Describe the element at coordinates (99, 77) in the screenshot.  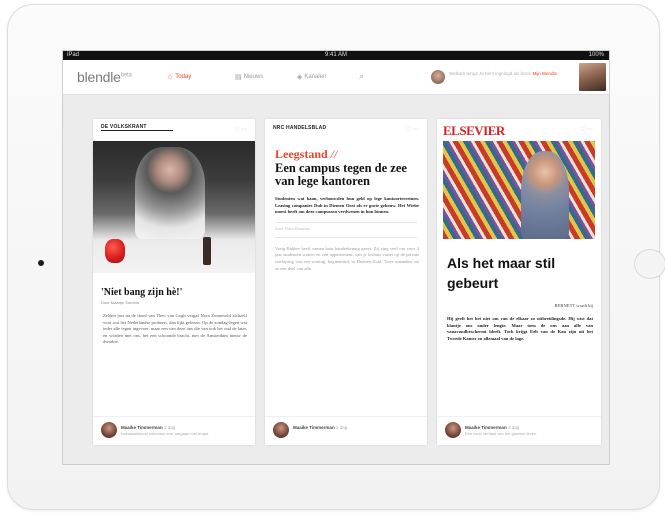
I see `logo-text: blendle` at that location.